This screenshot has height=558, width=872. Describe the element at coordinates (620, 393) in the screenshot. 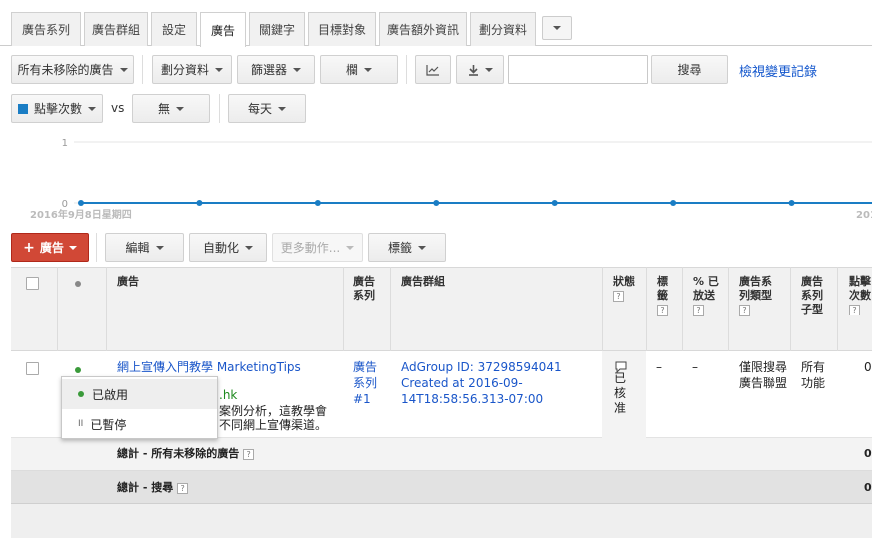

I see `status-text: 已核准` at that location.